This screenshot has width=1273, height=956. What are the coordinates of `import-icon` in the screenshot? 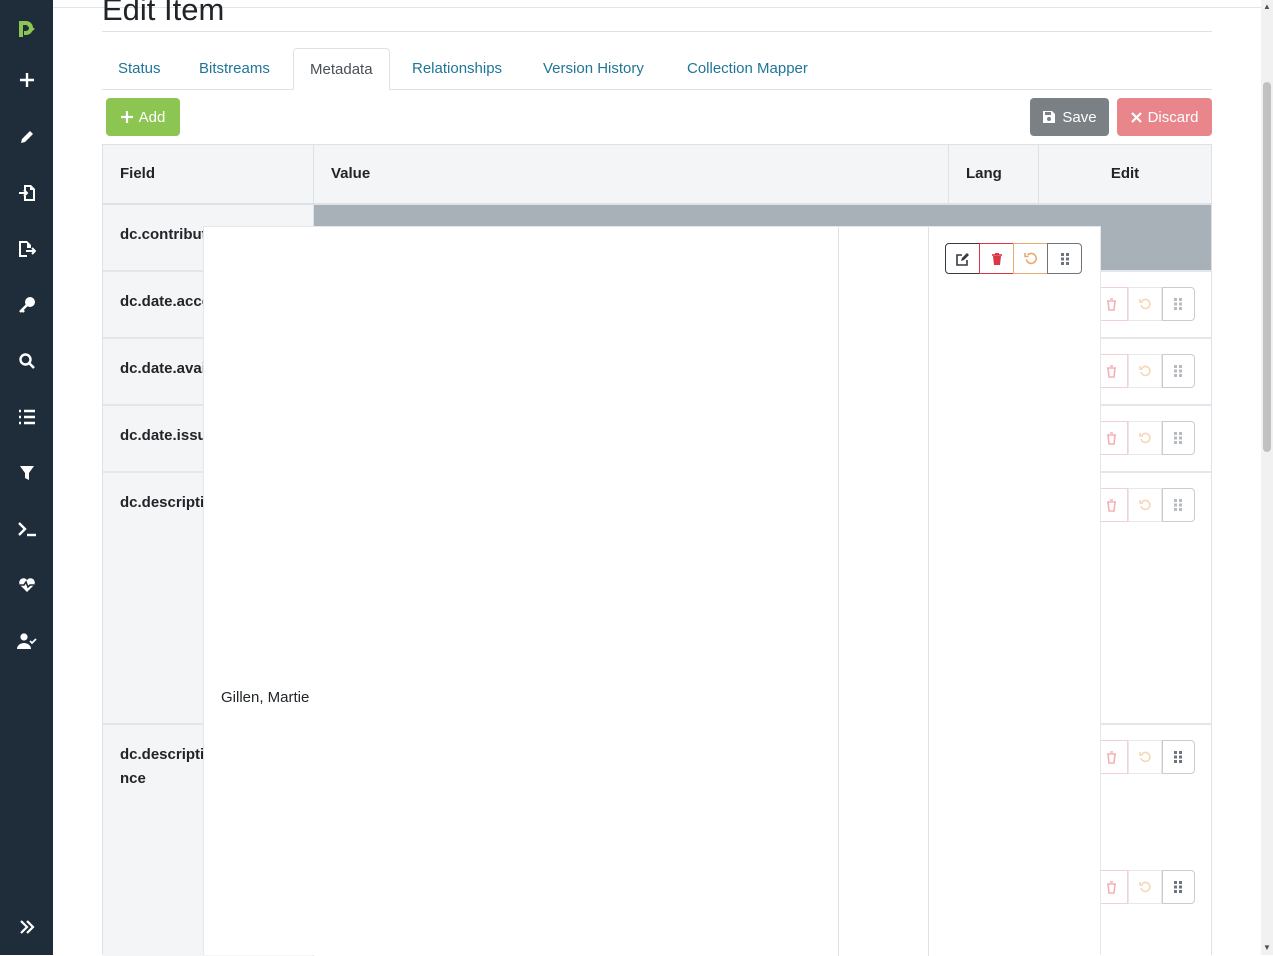 It's located at (26, 193).